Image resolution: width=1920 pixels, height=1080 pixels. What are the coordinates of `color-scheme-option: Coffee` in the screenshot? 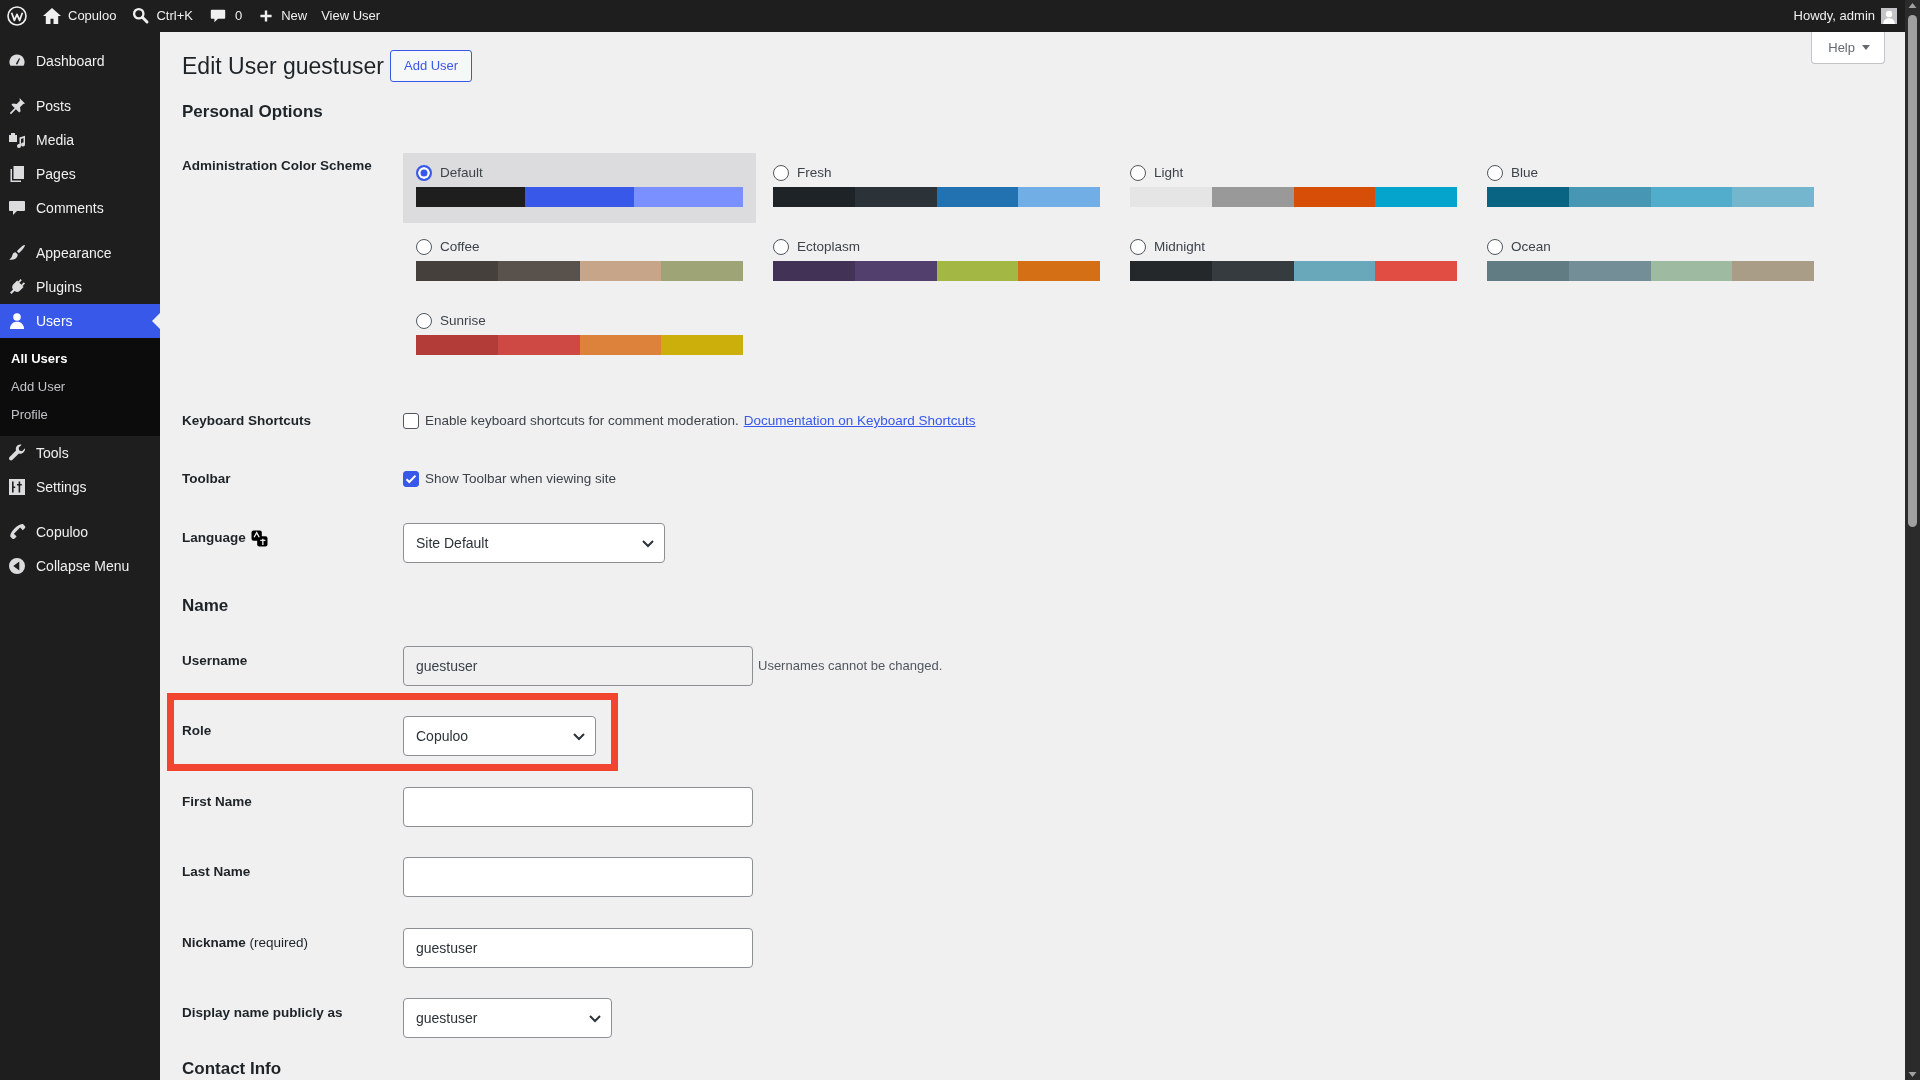 It's located at (579, 262).